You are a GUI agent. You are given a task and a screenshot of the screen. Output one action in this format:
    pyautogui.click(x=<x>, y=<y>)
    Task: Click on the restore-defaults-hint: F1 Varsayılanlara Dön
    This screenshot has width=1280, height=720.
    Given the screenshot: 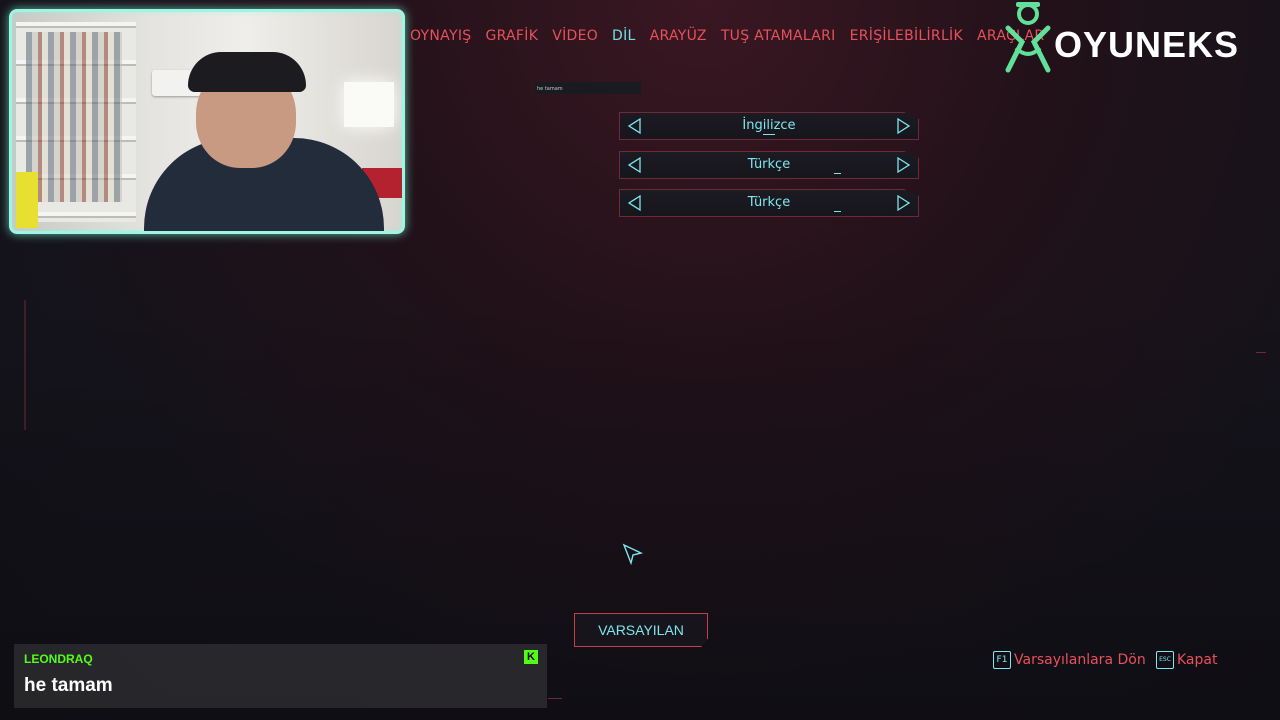 What is the action you would take?
    pyautogui.click(x=1069, y=660)
    